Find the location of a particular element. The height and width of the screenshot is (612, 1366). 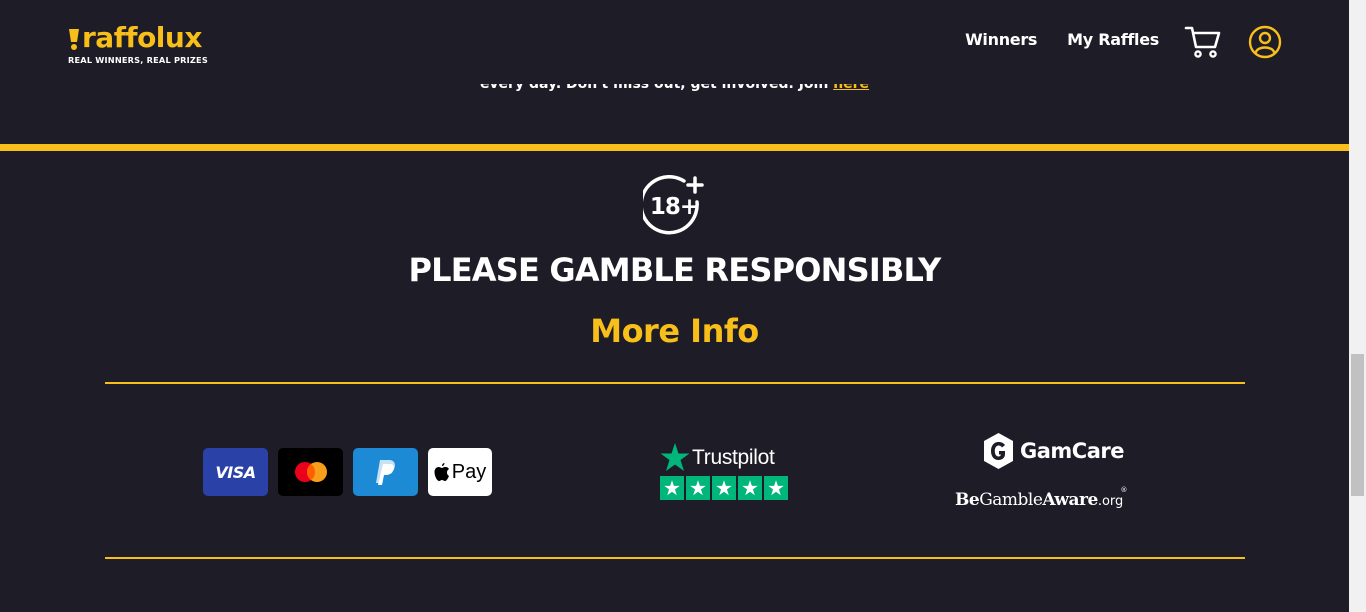

bga-gamble: Gamble is located at coordinates (1011, 500).